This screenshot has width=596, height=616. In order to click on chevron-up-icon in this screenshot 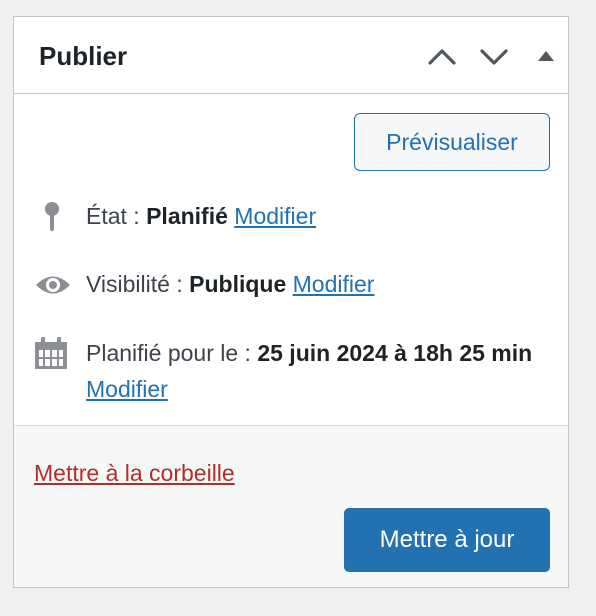, I will do `click(442, 57)`.